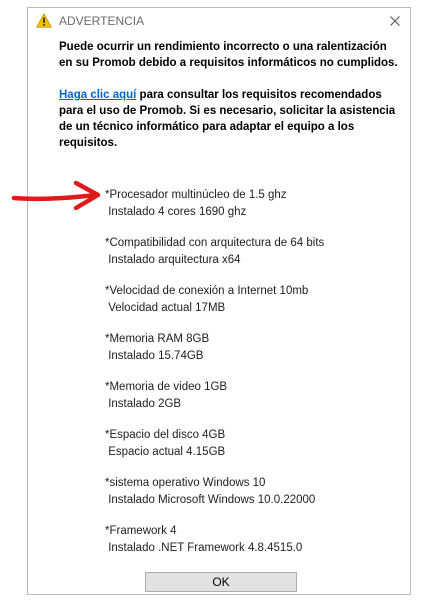 This screenshot has height=605, width=423. I want to click on requirement-item: *Memoria RAM 8GB Instalado 15.74GB, so click(214, 355).